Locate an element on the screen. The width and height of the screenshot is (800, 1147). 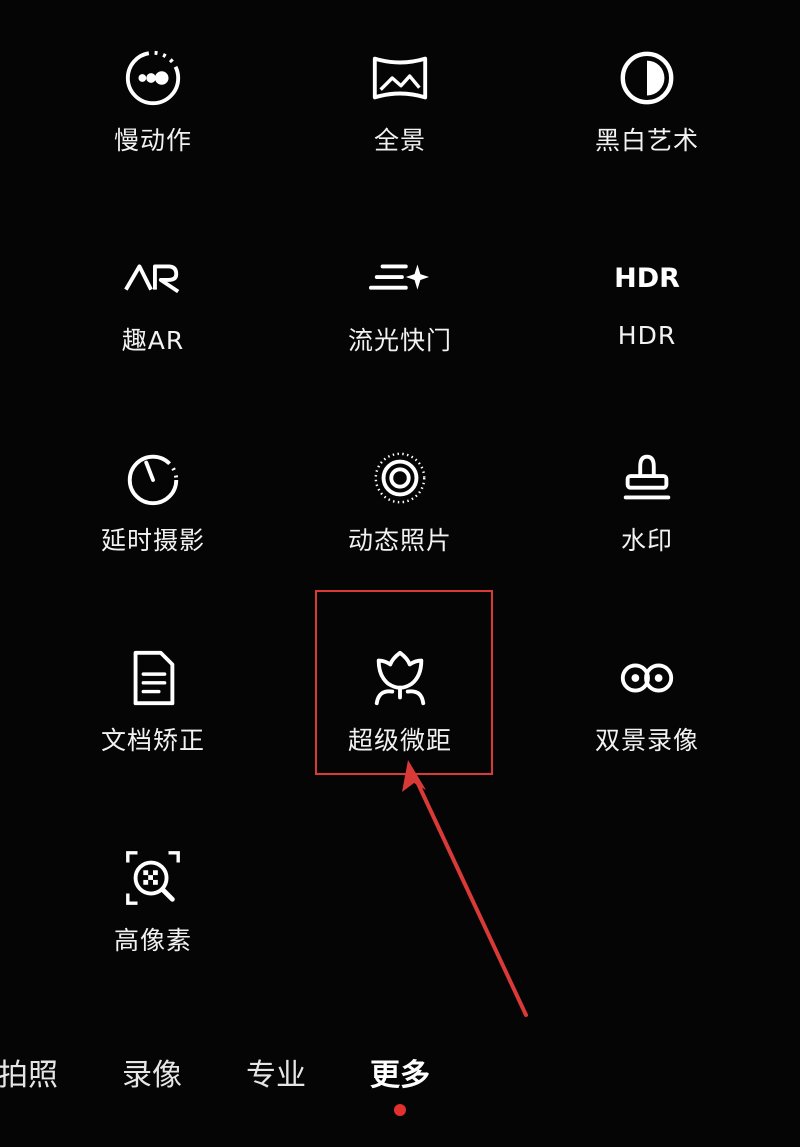
mode-label: HDR is located at coordinates (647, 335).